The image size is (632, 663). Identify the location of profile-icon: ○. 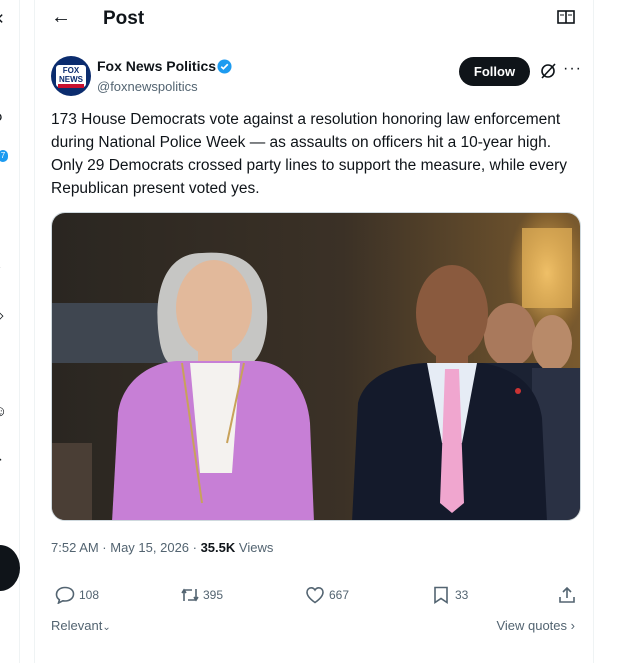
(4, 512).